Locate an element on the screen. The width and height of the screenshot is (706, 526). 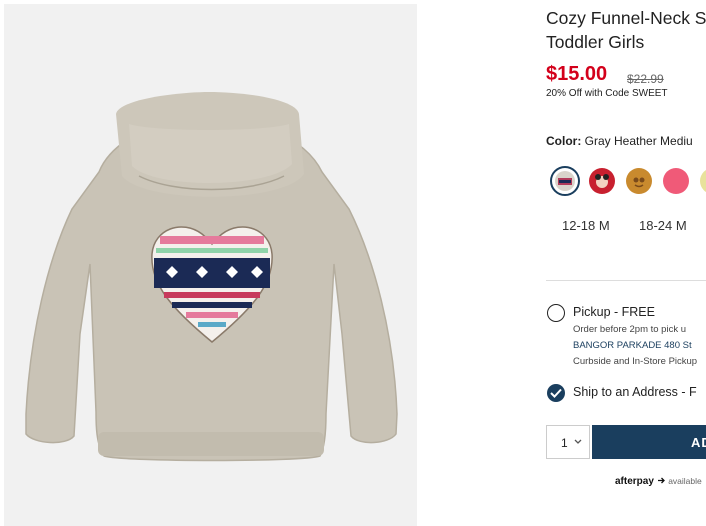
product-title-line-2: Toddler Girls is located at coordinates (595, 42).